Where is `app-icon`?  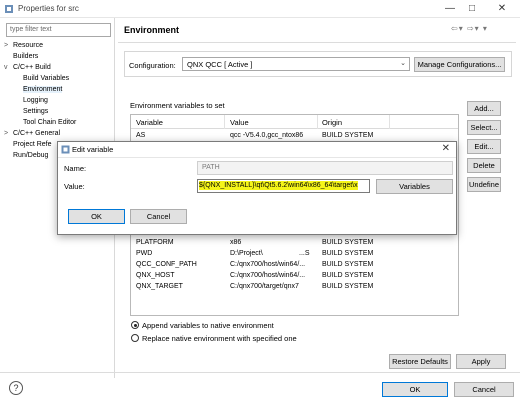 app-icon is located at coordinates (9, 9).